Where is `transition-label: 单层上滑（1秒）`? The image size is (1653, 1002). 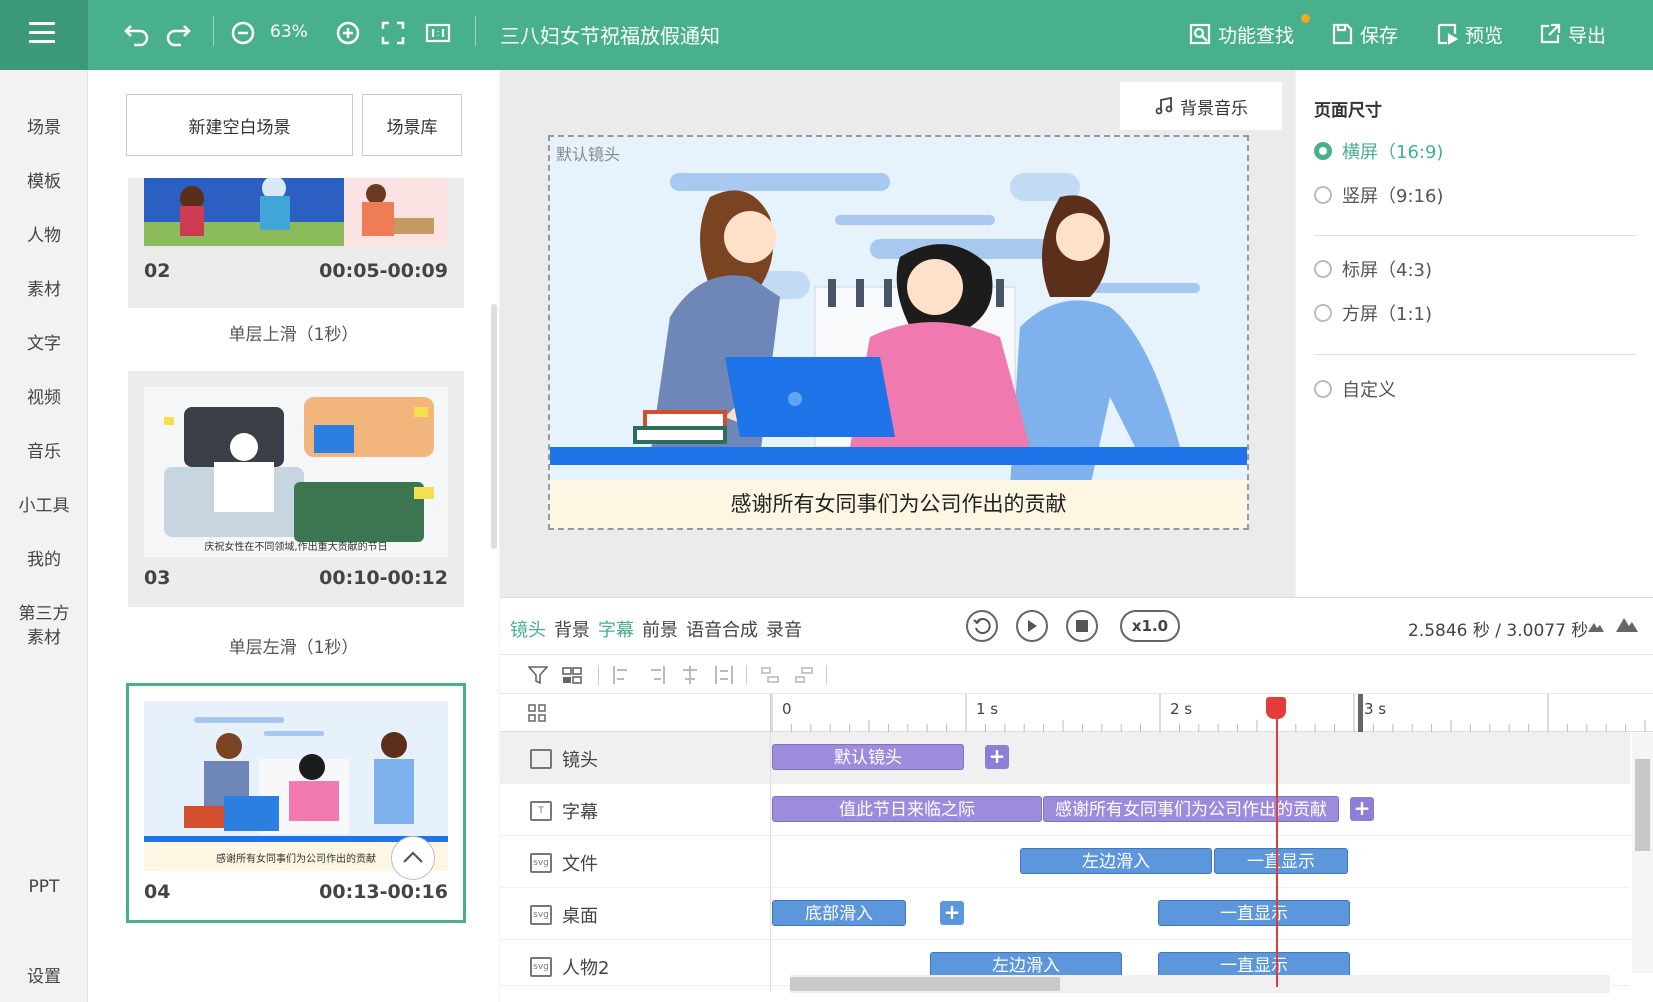
transition-label: 单层上滑（1秒） is located at coordinates (293, 332).